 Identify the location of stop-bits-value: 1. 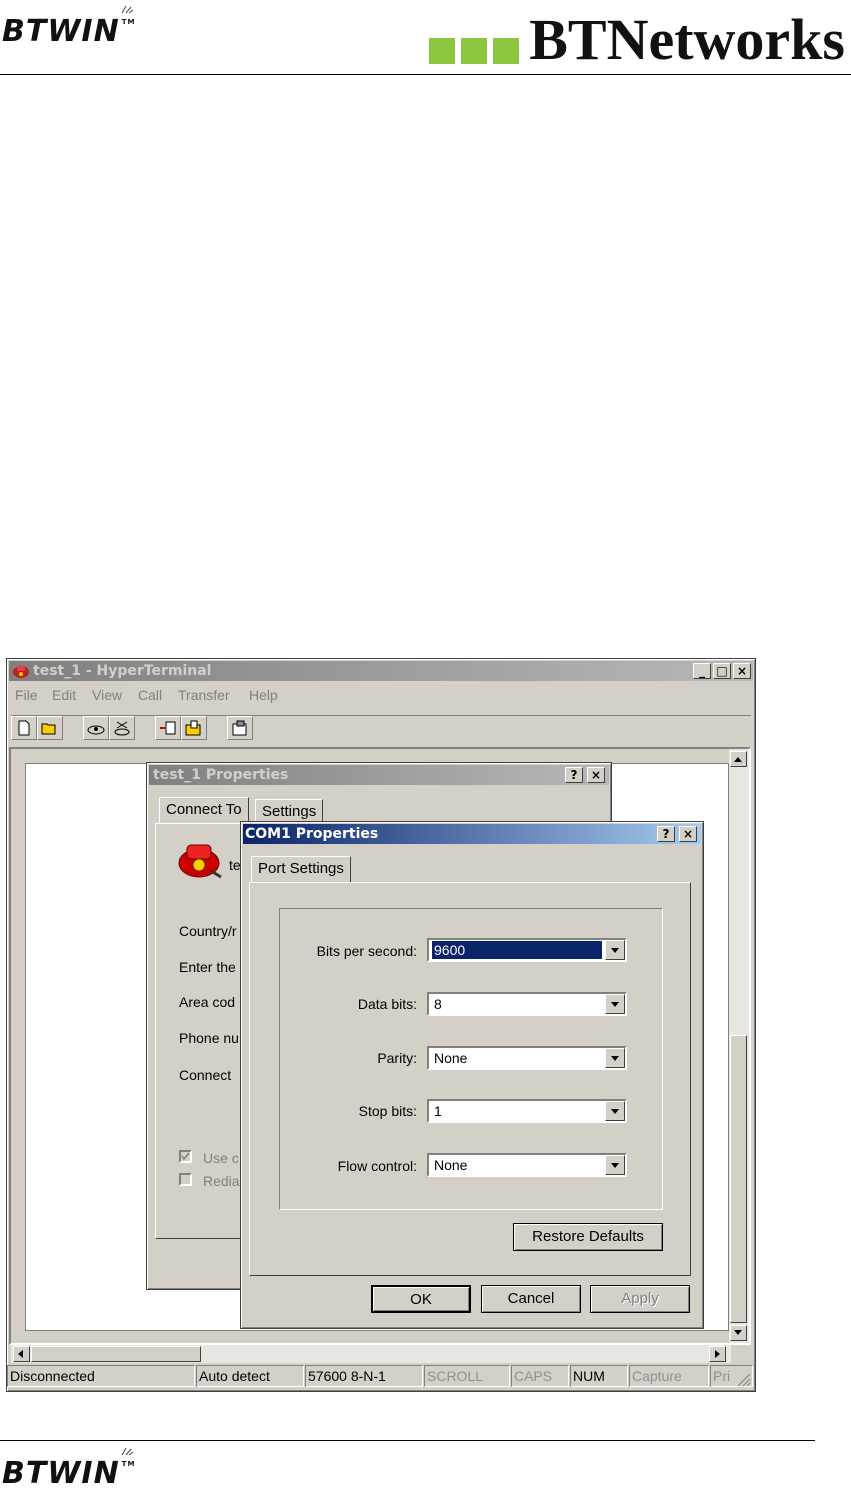
(438, 1111).